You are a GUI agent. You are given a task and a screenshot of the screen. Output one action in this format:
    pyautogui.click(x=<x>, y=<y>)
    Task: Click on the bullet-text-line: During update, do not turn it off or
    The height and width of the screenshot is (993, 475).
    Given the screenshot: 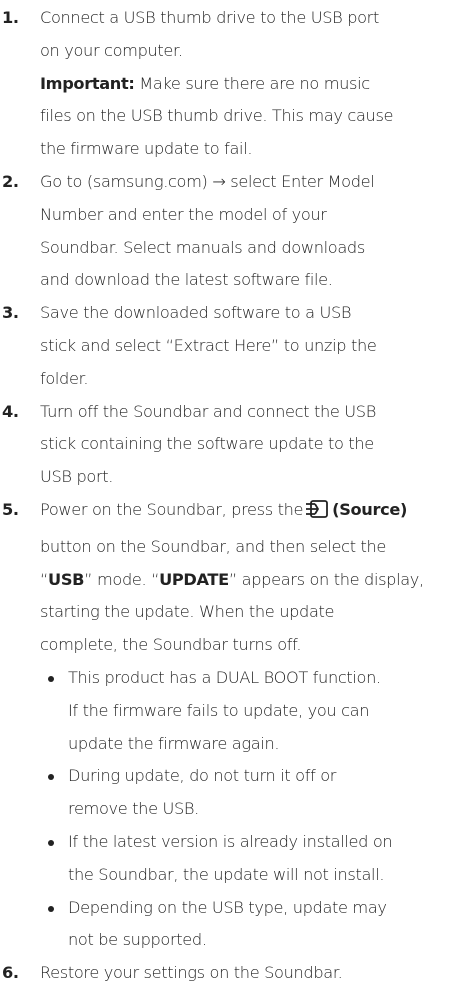 What is the action you would take?
    pyautogui.click(x=202, y=776)
    